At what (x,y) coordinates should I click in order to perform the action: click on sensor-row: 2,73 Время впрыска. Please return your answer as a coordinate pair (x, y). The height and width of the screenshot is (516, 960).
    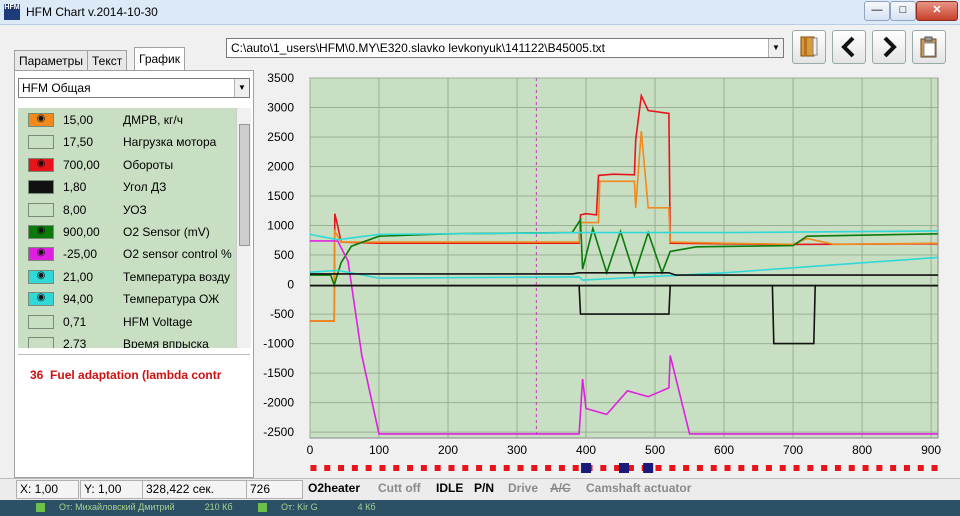
    Looking at the image, I should click on (127, 340).